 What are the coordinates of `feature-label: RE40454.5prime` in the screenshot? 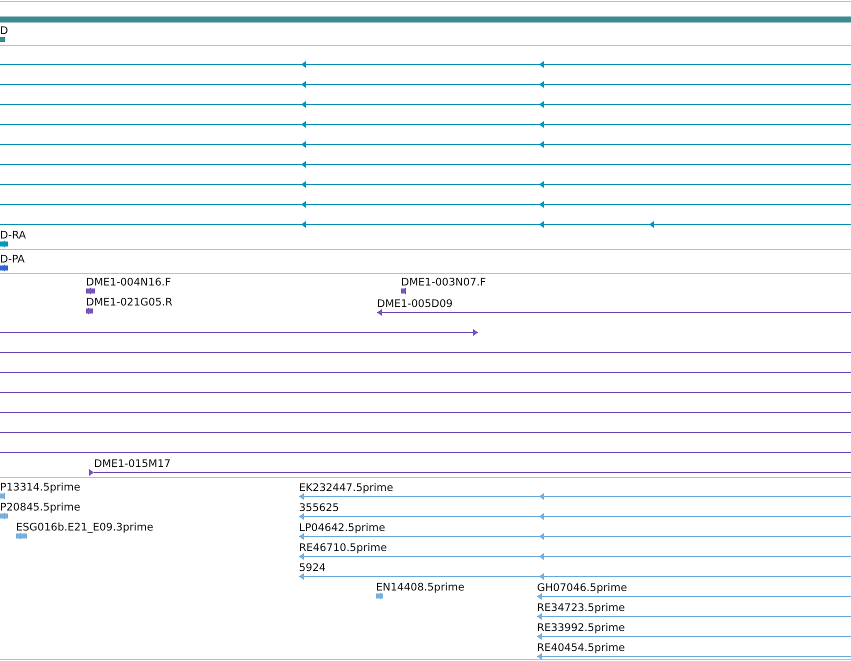 It's located at (581, 648).